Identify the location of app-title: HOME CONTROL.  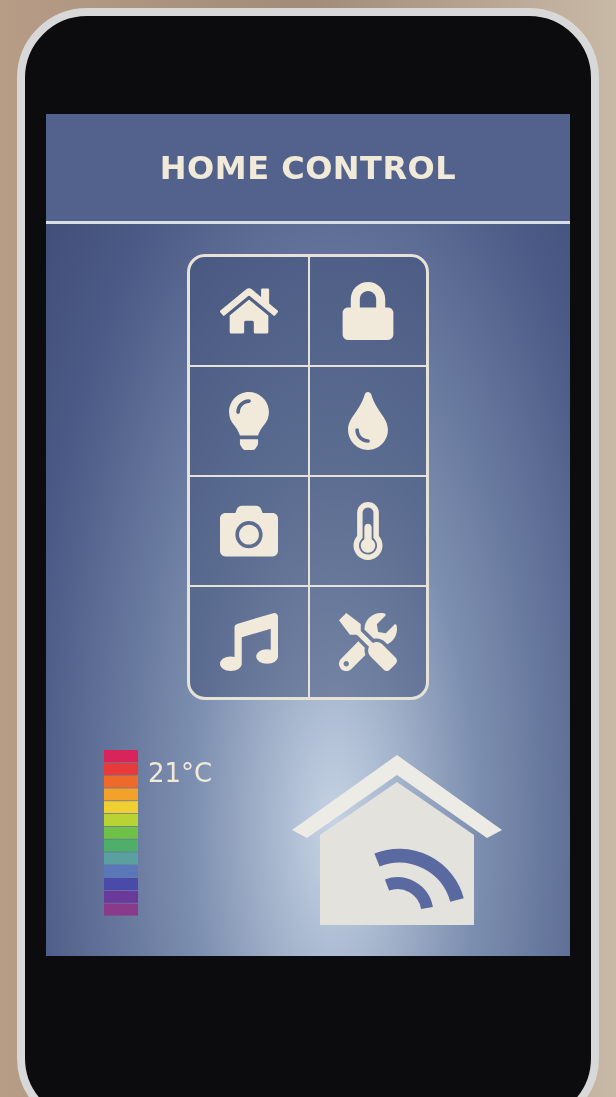
(308, 167).